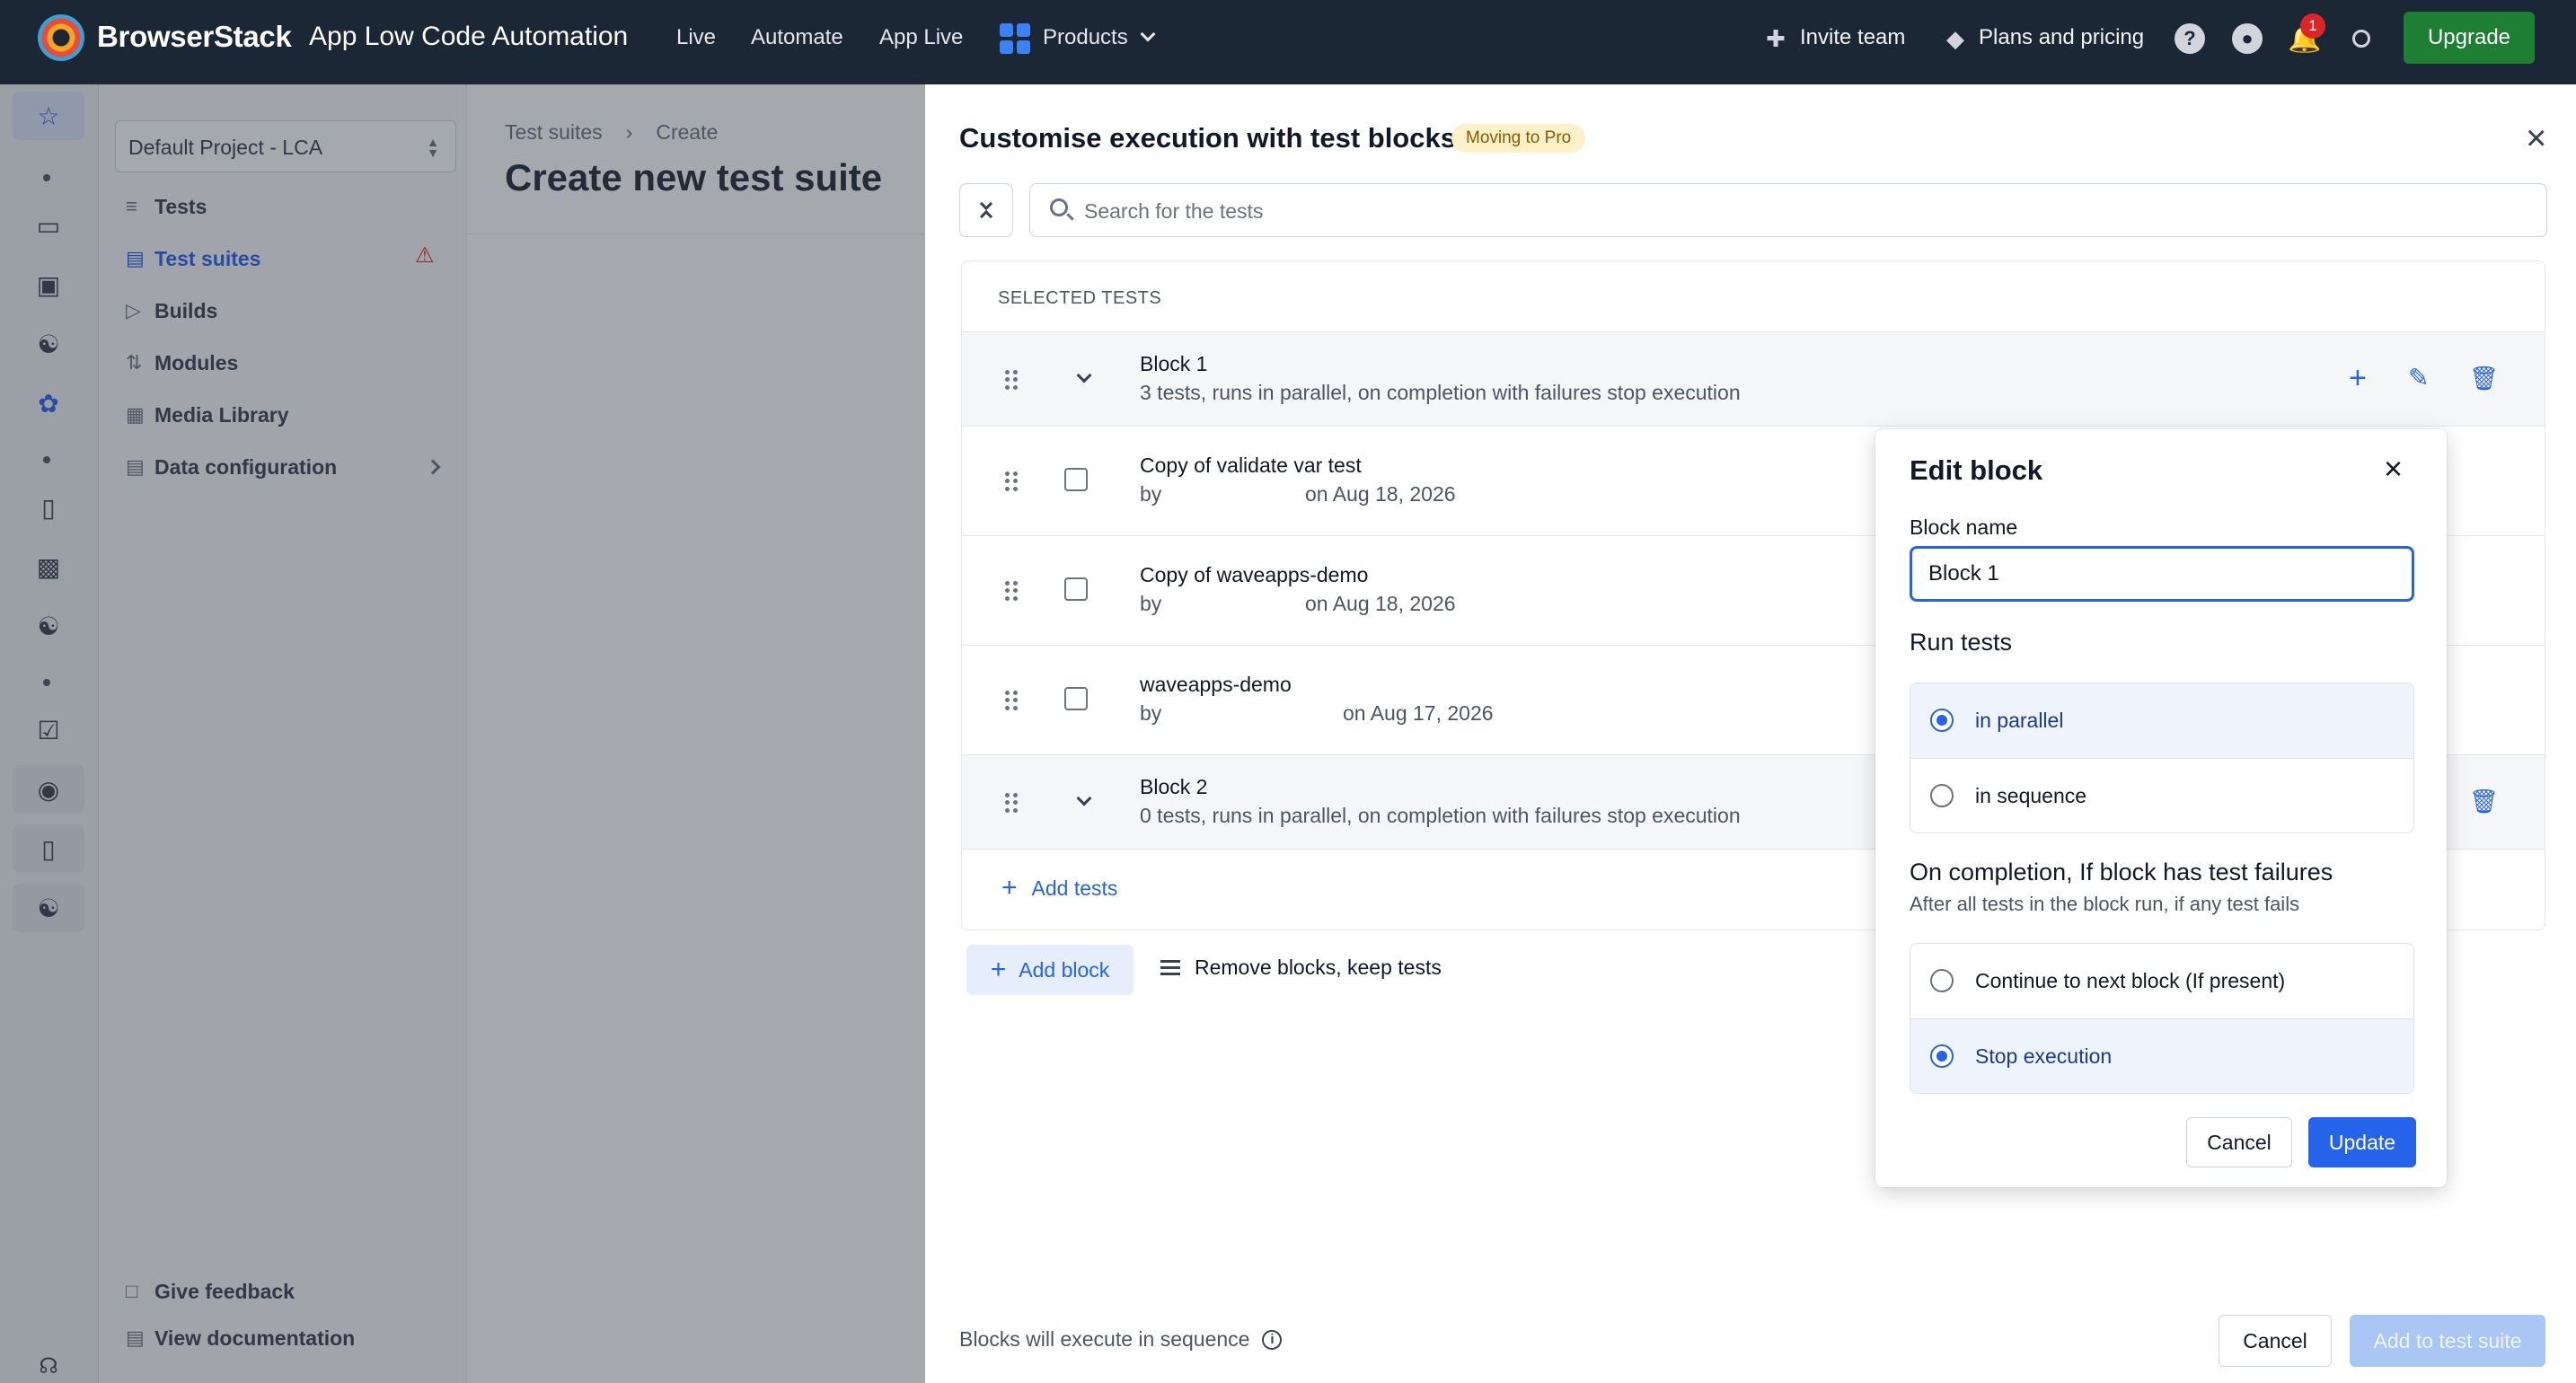  I want to click on test-name: waveapps-demo, so click(1216, 684).